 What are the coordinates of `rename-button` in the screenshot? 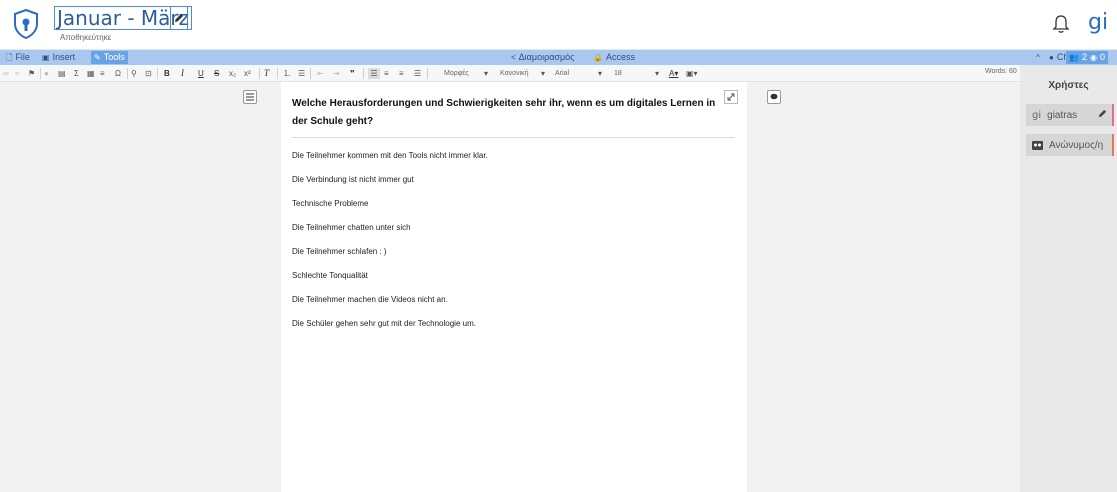 It's located at (179, 18).